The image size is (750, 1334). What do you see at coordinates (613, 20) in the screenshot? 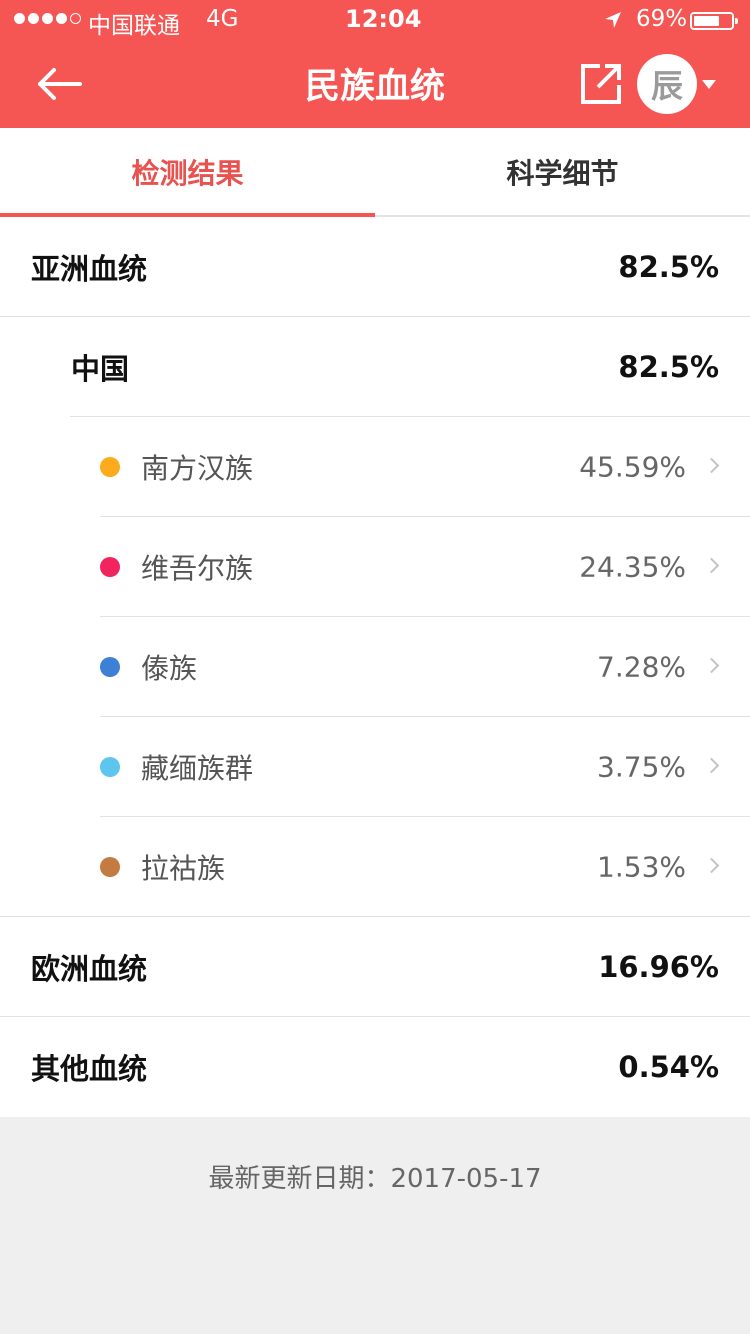
I see `location-arrow-icon` at bounding box center [613, 20].